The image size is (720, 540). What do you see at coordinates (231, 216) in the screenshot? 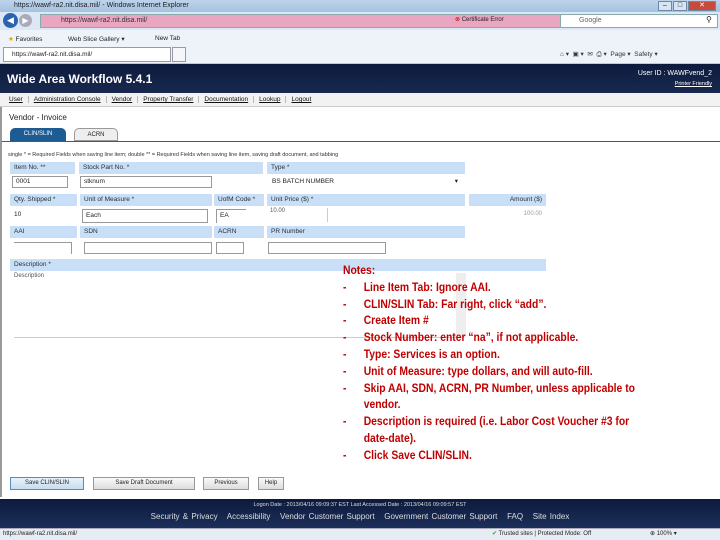
I see `uom-code-input: EA` at bounding box center [231, 216].